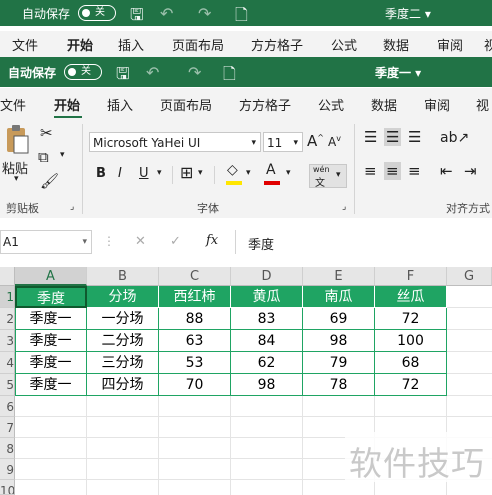 This screenshot has width=492, height=495. What do you see at coordinates (175, 241) in the screenshot?
I see `confirm-icon: ✓` at bounding box center [175, 241].